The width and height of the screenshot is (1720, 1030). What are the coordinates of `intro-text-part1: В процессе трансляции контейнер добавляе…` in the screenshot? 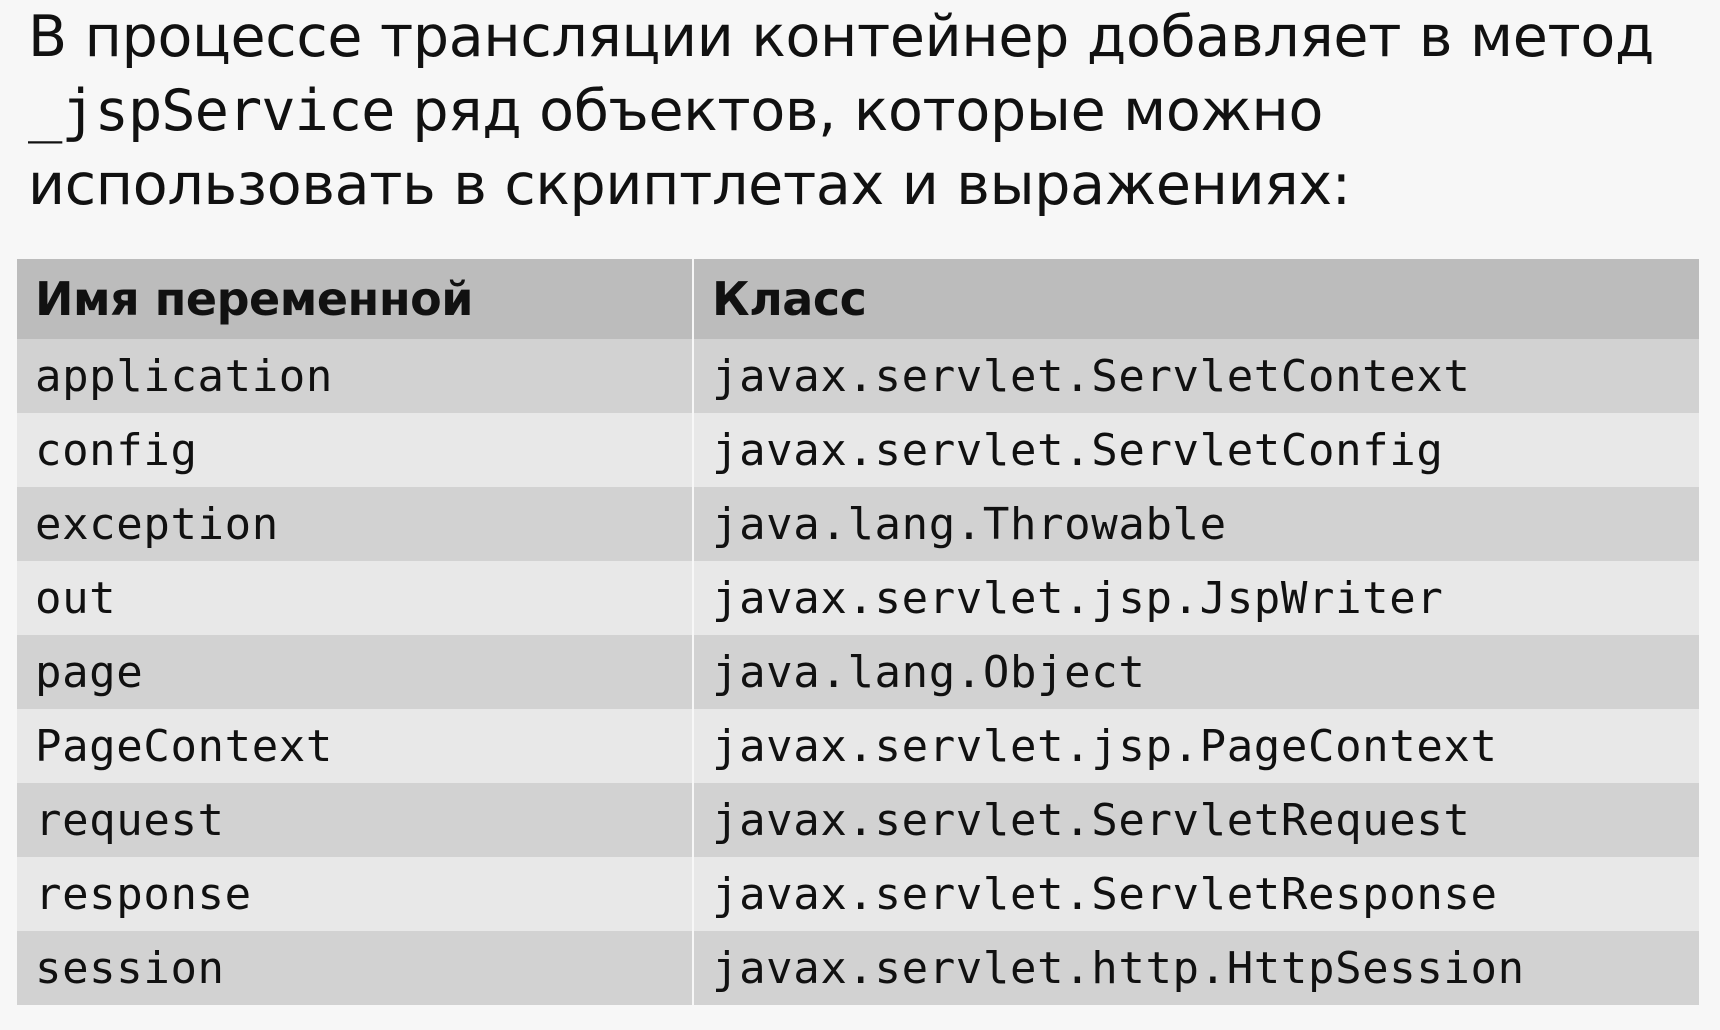 It's located at (841, 37).